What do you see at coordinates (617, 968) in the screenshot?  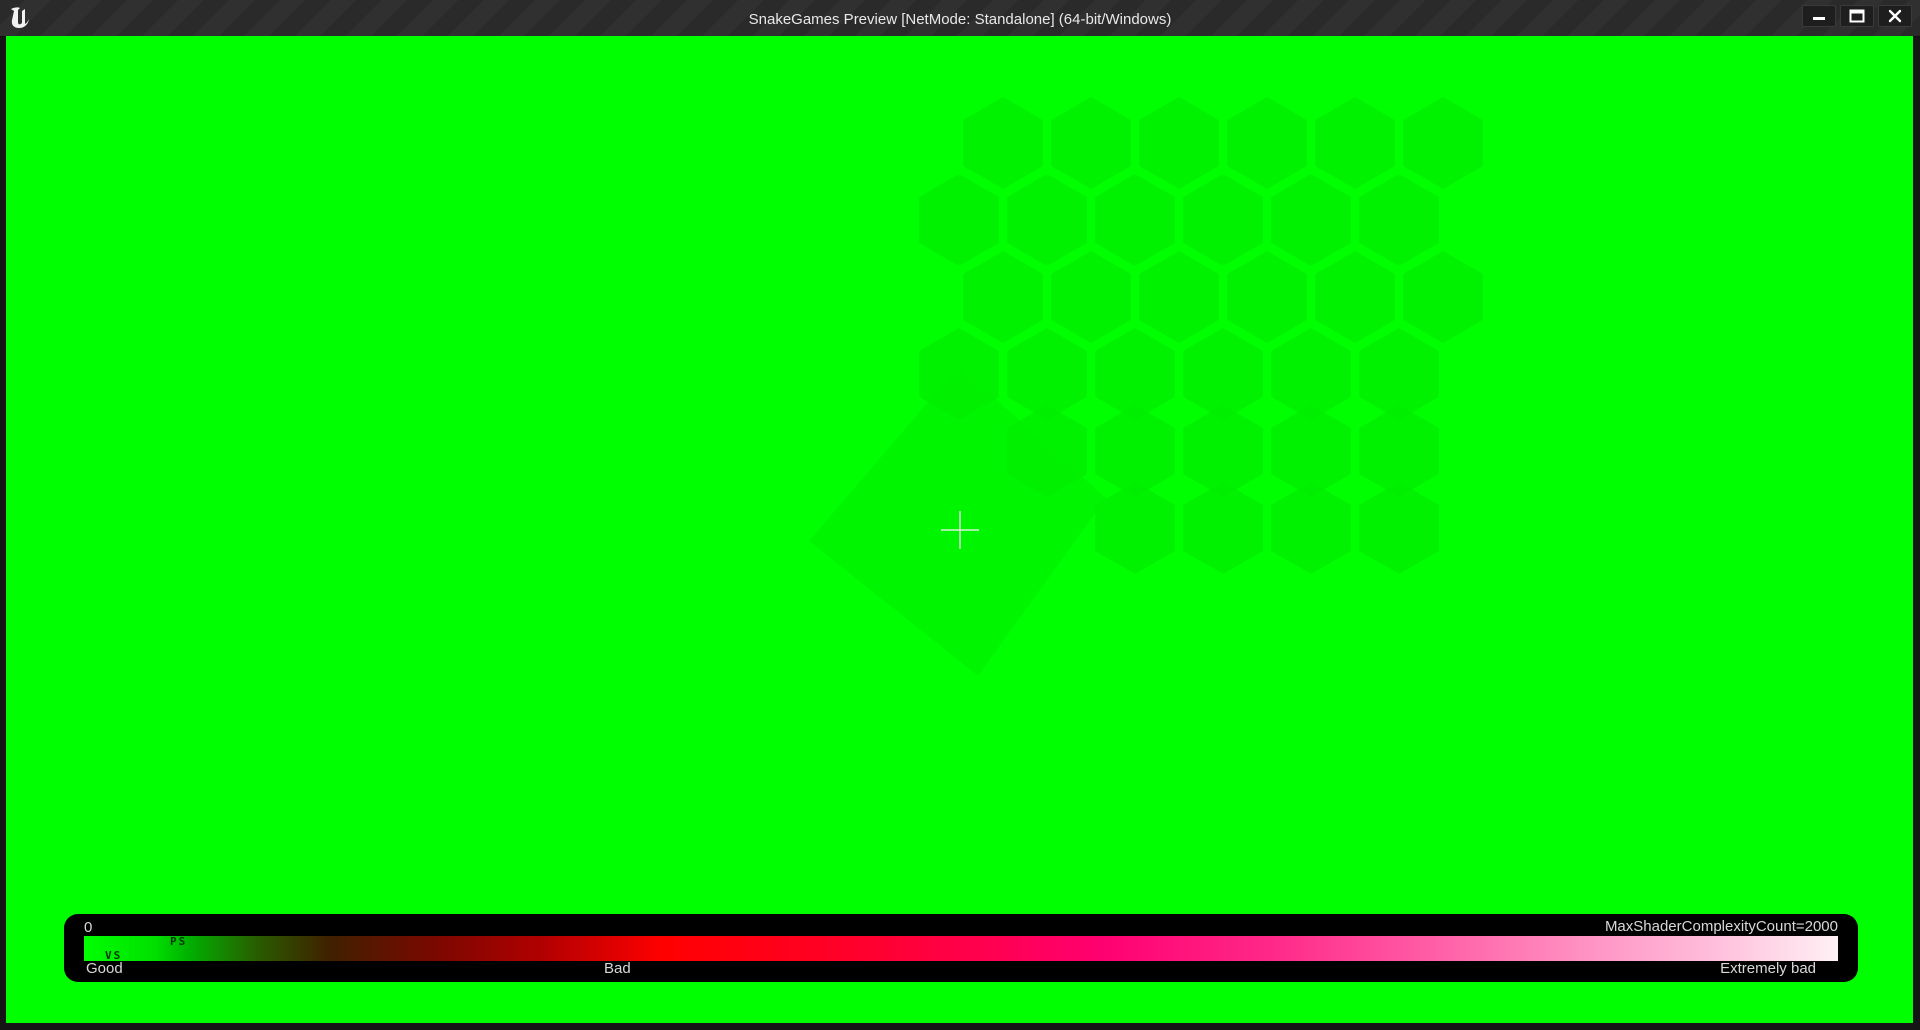 I see `legend-label-bad: Bad` at bounding box center [617, 968].